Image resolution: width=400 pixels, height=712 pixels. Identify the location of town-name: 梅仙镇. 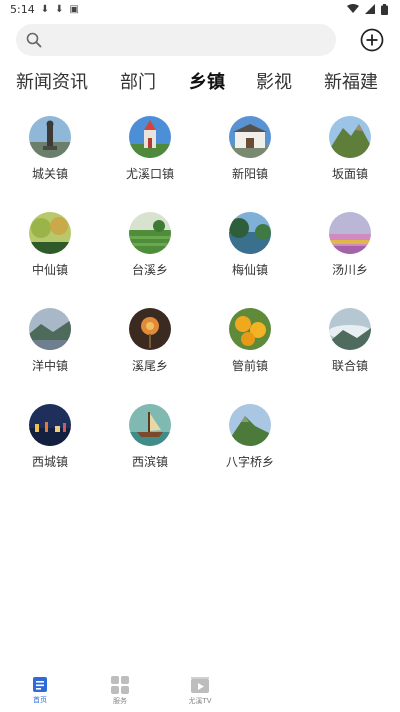
(249, 270).